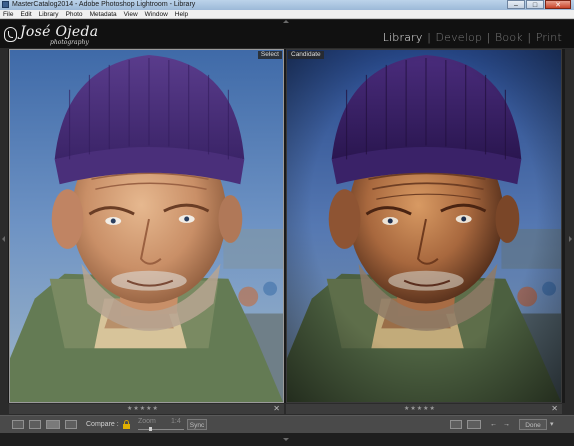  I want to click on right-panel-toggle-icon, so click(570, 239).